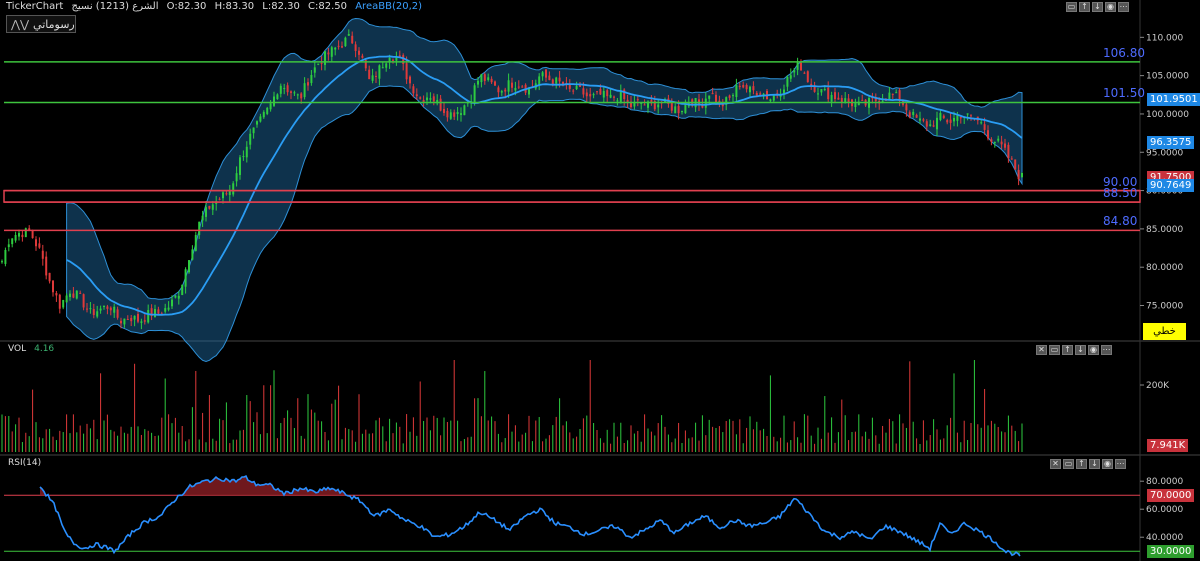 The height and width of the screenshot is (561, 1200). Describe the element at coordinates (281, 6) in the screenshot. I see `low-value: L:82.30` at that location.